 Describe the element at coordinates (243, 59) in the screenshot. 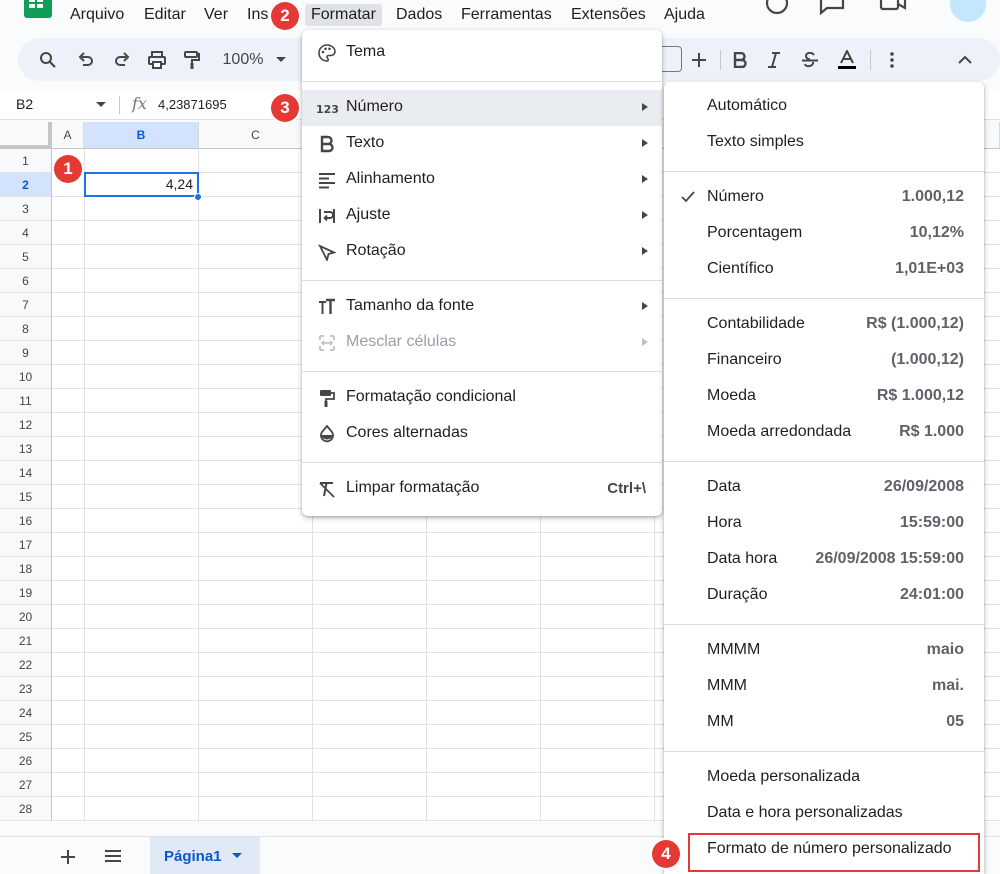

I see `zoom-select: 100%` at that location.